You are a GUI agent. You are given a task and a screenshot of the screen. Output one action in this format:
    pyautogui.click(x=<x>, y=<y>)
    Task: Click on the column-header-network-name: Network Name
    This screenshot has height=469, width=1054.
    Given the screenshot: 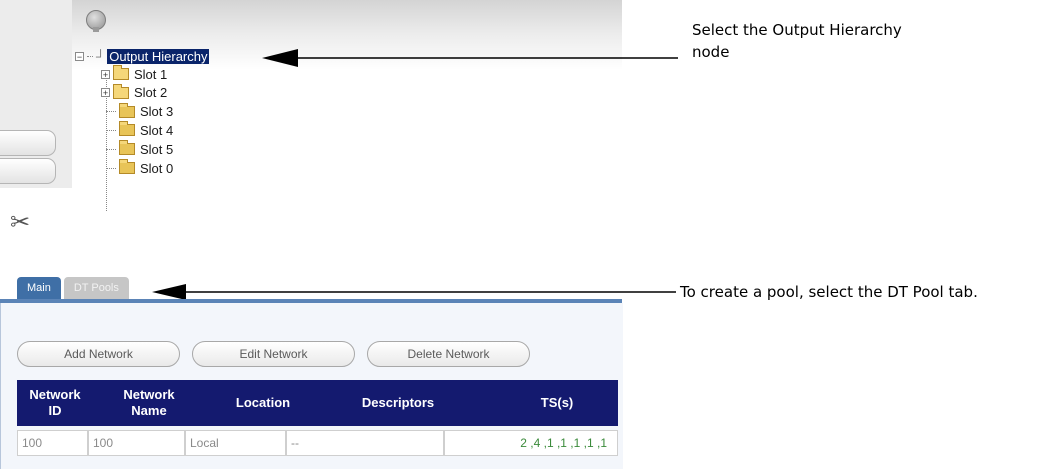 What is the action you would take?
    pyautogui.click(x=149, y=403)
    